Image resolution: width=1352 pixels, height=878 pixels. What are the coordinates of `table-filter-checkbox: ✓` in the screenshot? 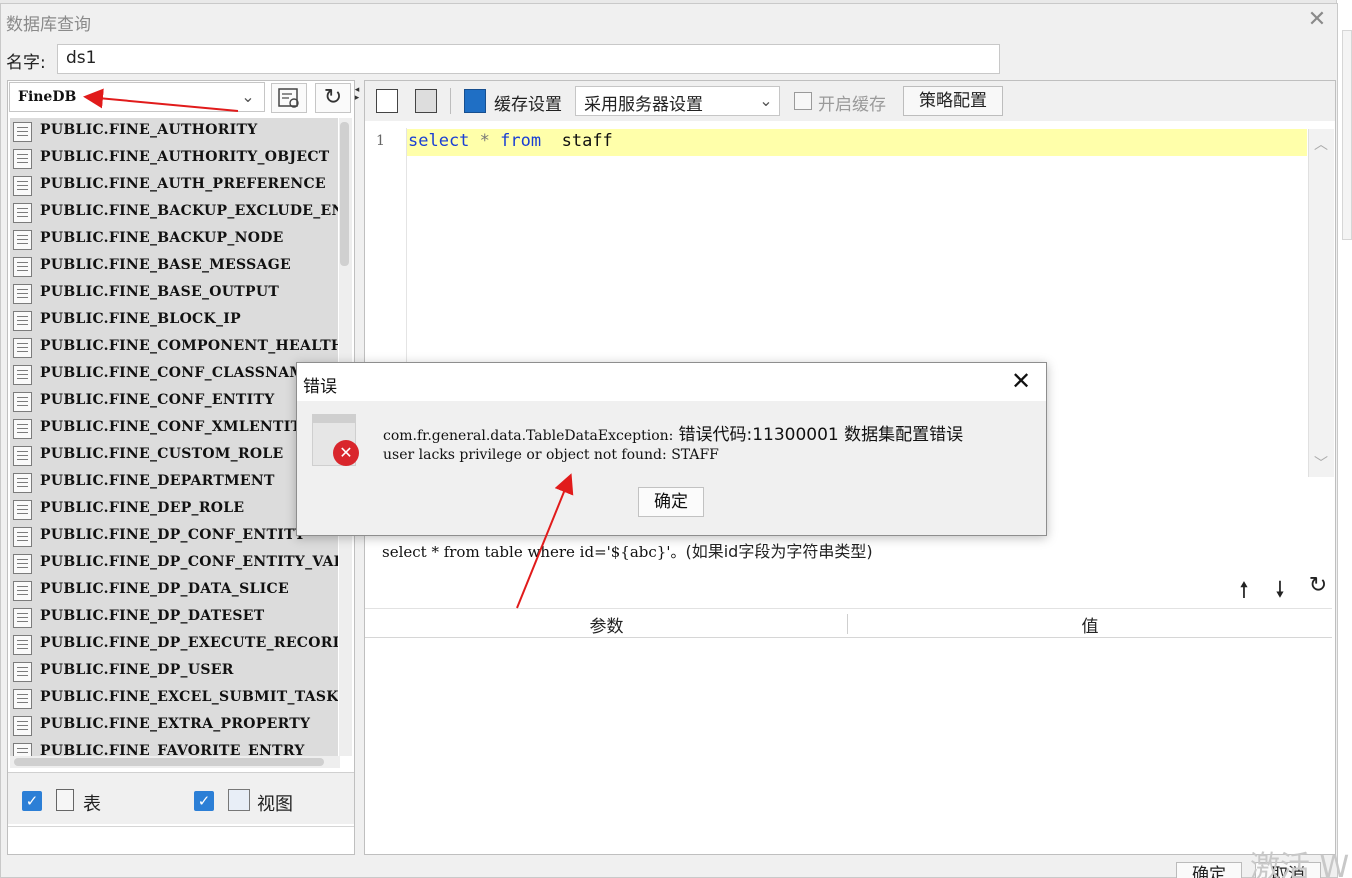 It's located at (32, 801).